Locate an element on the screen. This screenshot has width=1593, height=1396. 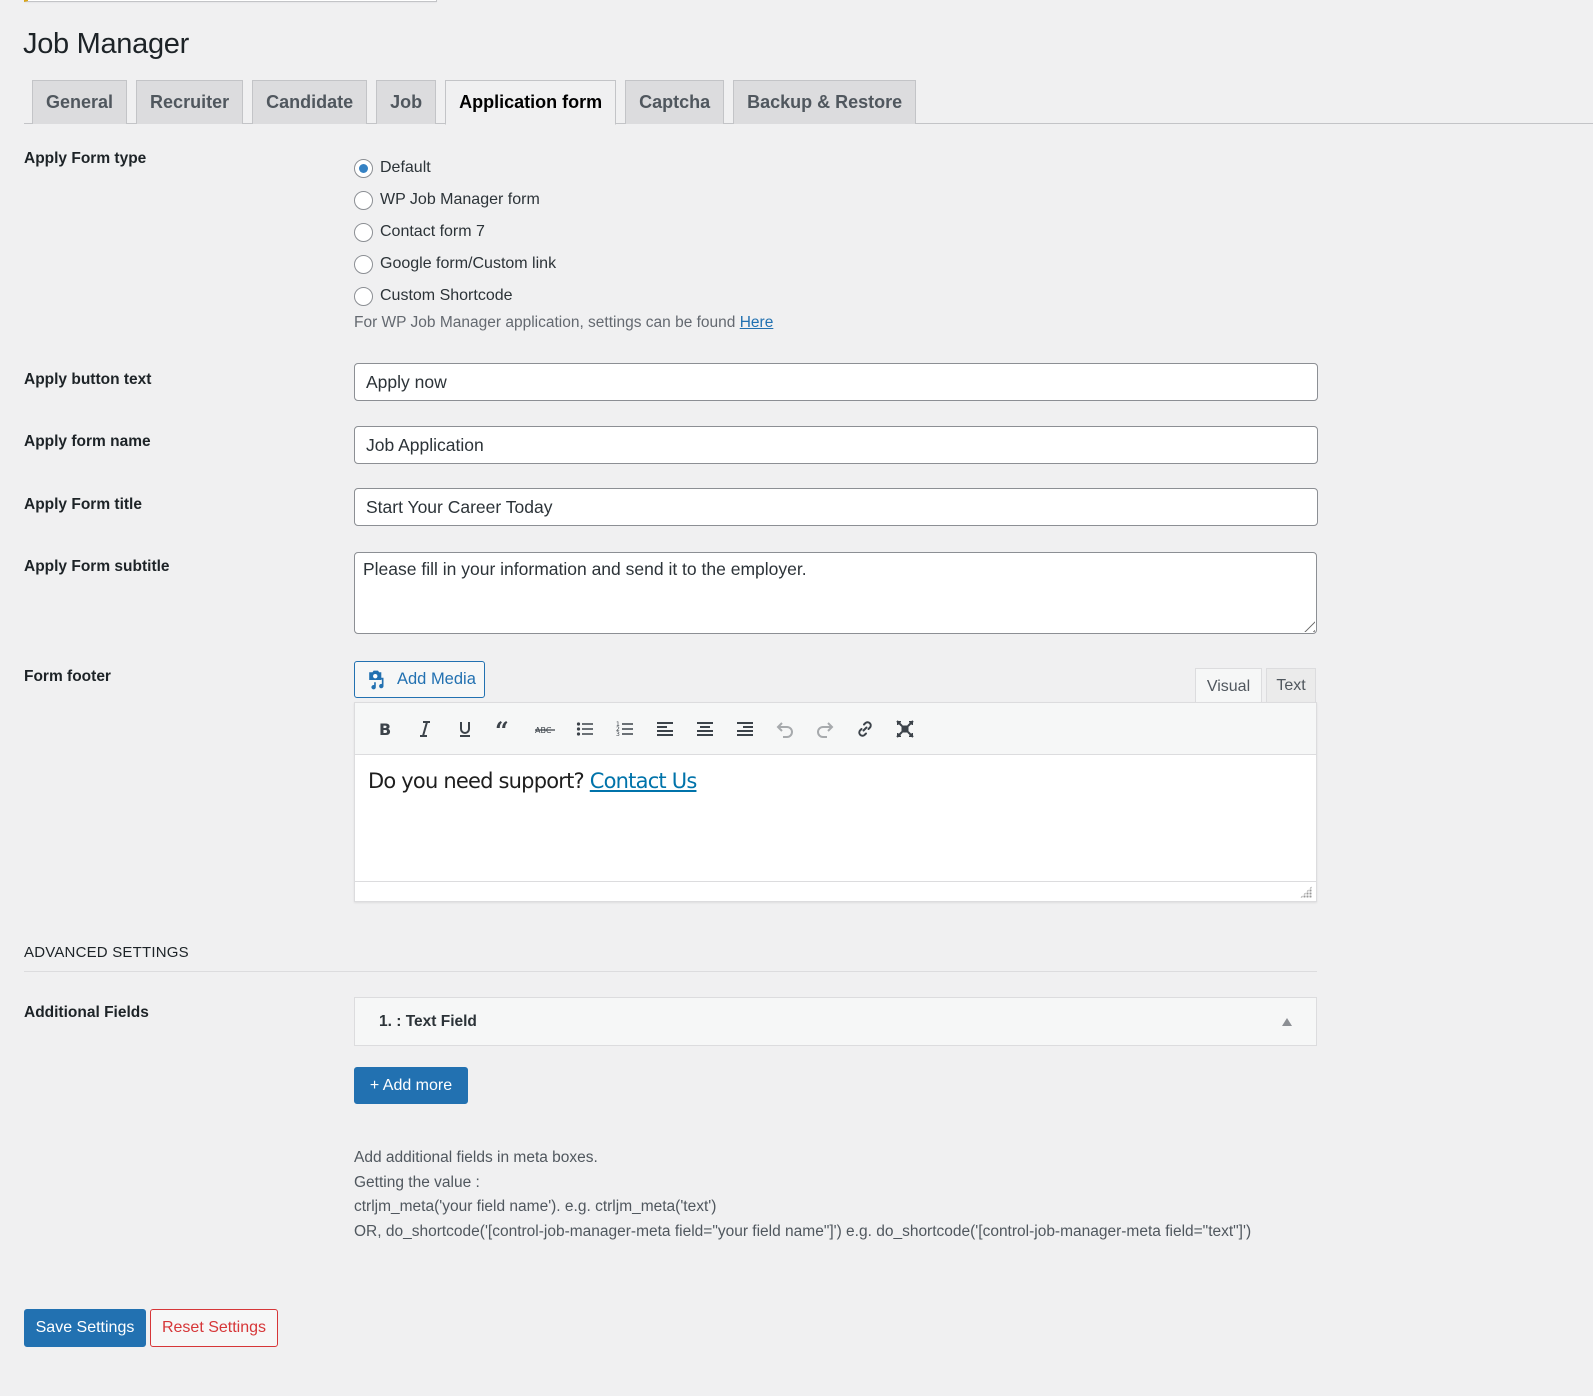
svg-text: B is located at coordinates (385, 729).